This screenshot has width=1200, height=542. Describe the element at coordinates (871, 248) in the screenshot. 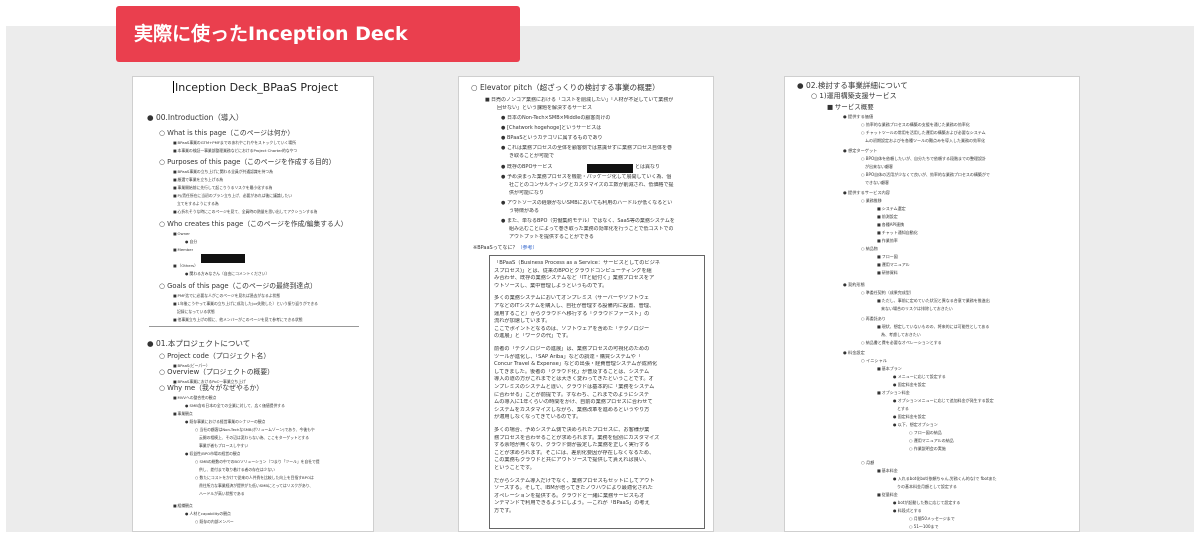

I see `outline-line-text: 納品物` at that location.